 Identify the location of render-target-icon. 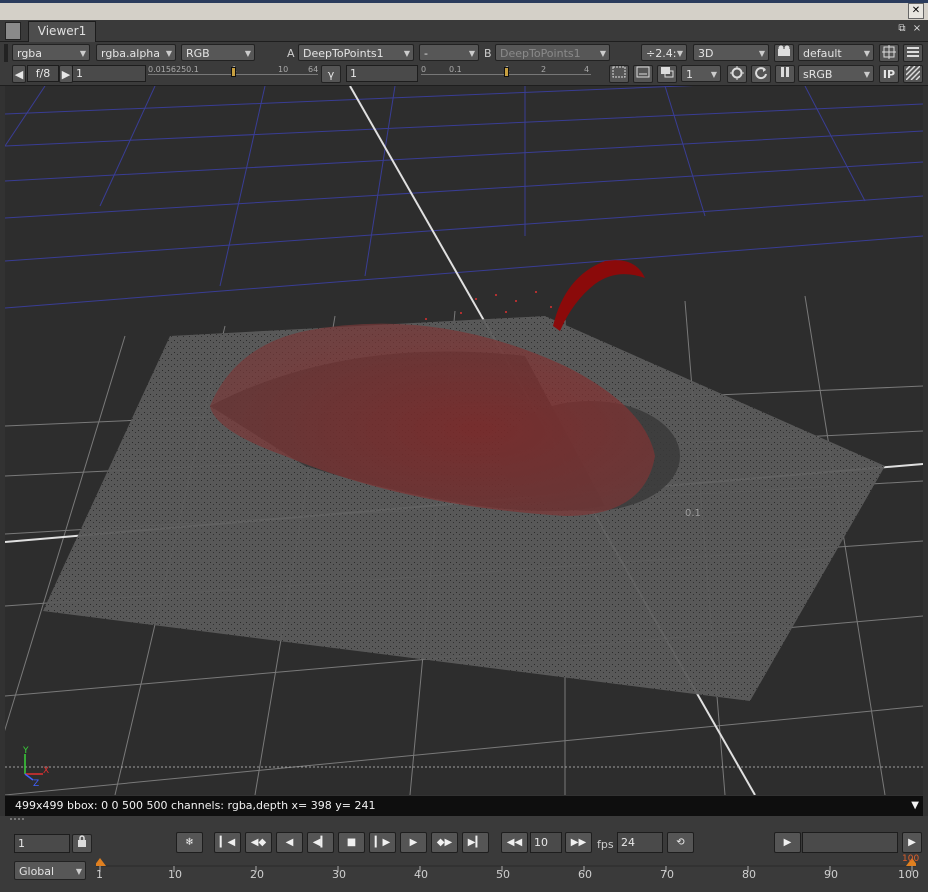
(737, 74).